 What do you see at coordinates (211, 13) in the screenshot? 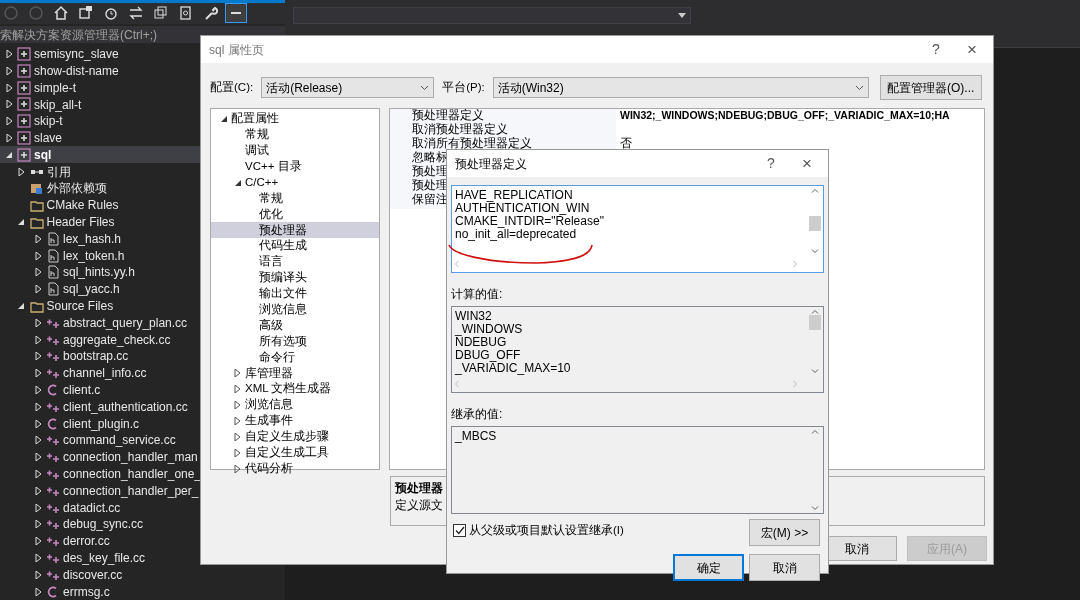
I see `wrench-icon` at bounding box center [211, 13].